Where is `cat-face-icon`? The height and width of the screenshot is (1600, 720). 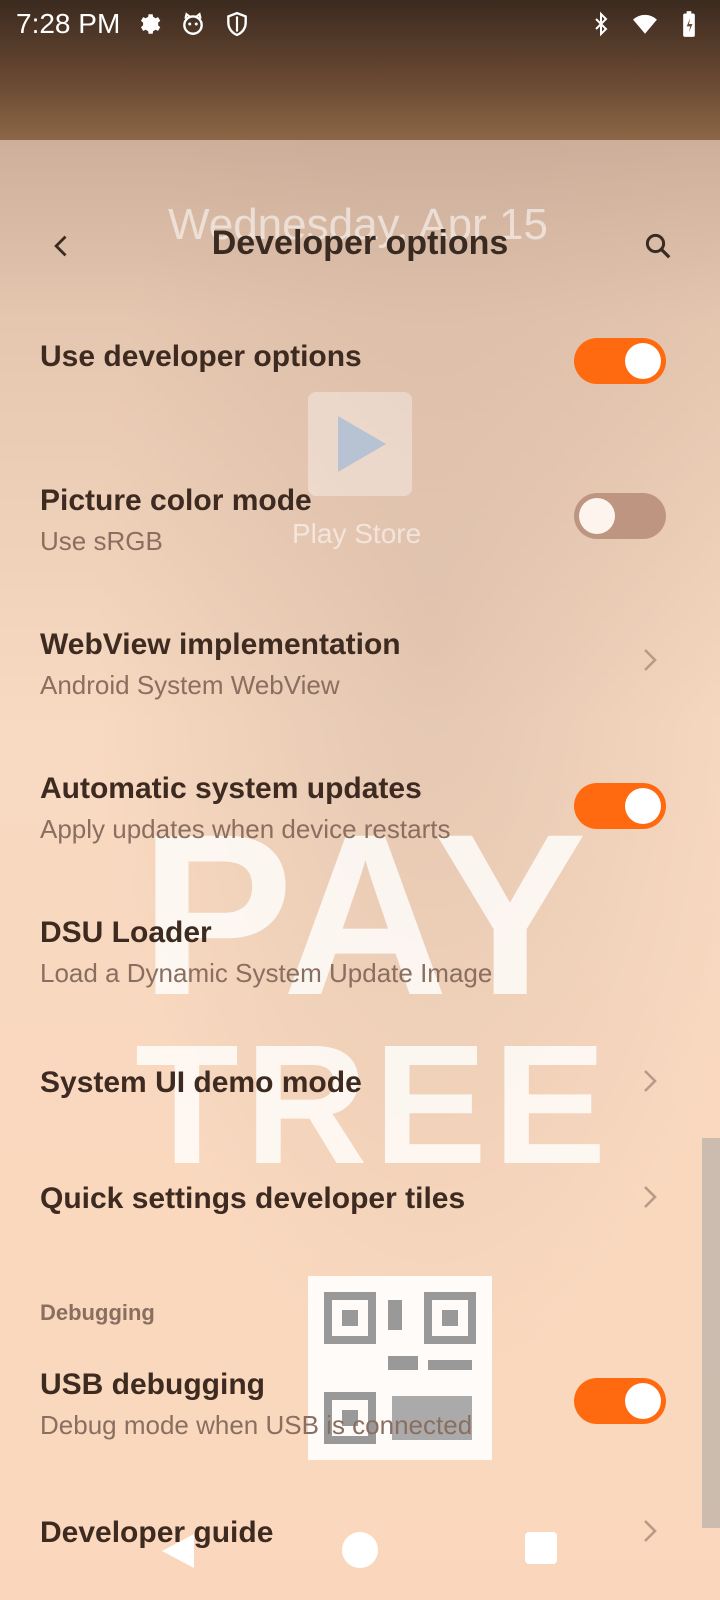 cat-face-icon is located at coordinates (193, 24).